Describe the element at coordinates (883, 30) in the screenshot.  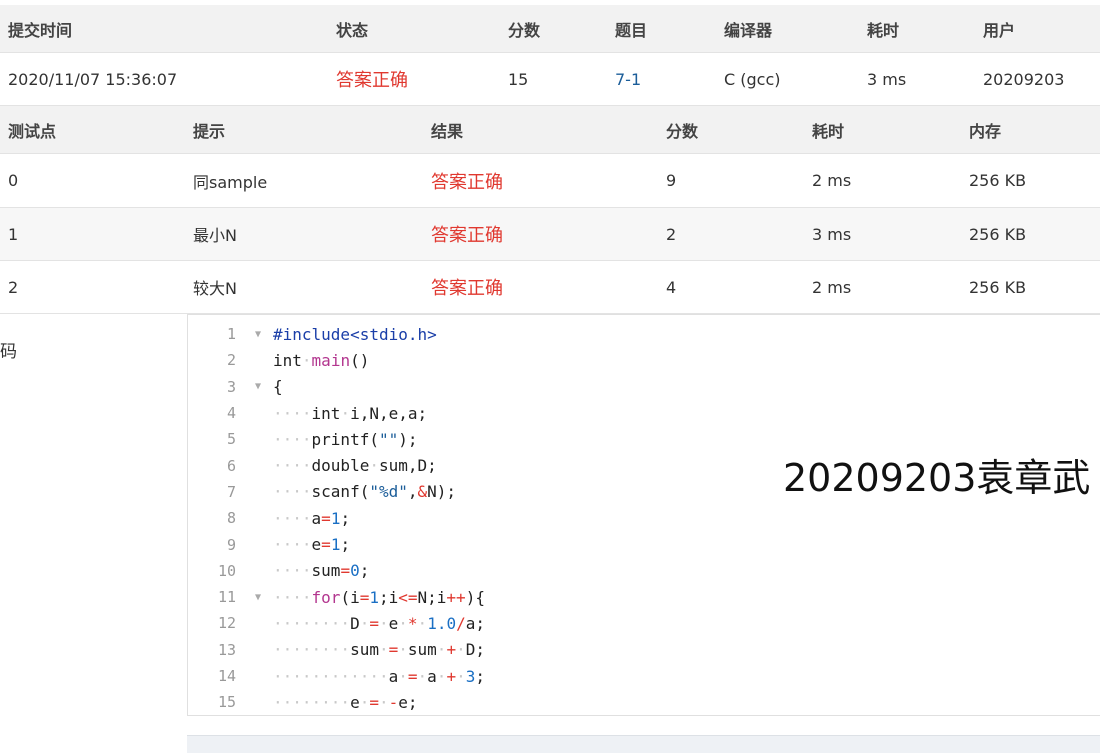
I see `col-elapsed: 耗时` at that location.